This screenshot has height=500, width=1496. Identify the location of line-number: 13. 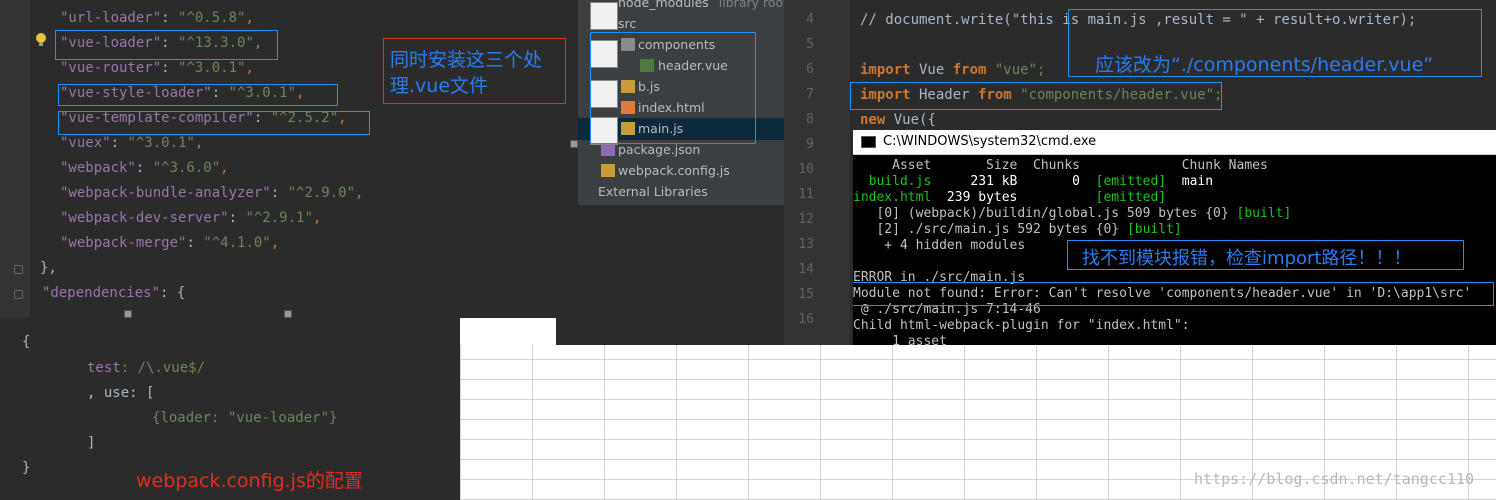
(806, 244).